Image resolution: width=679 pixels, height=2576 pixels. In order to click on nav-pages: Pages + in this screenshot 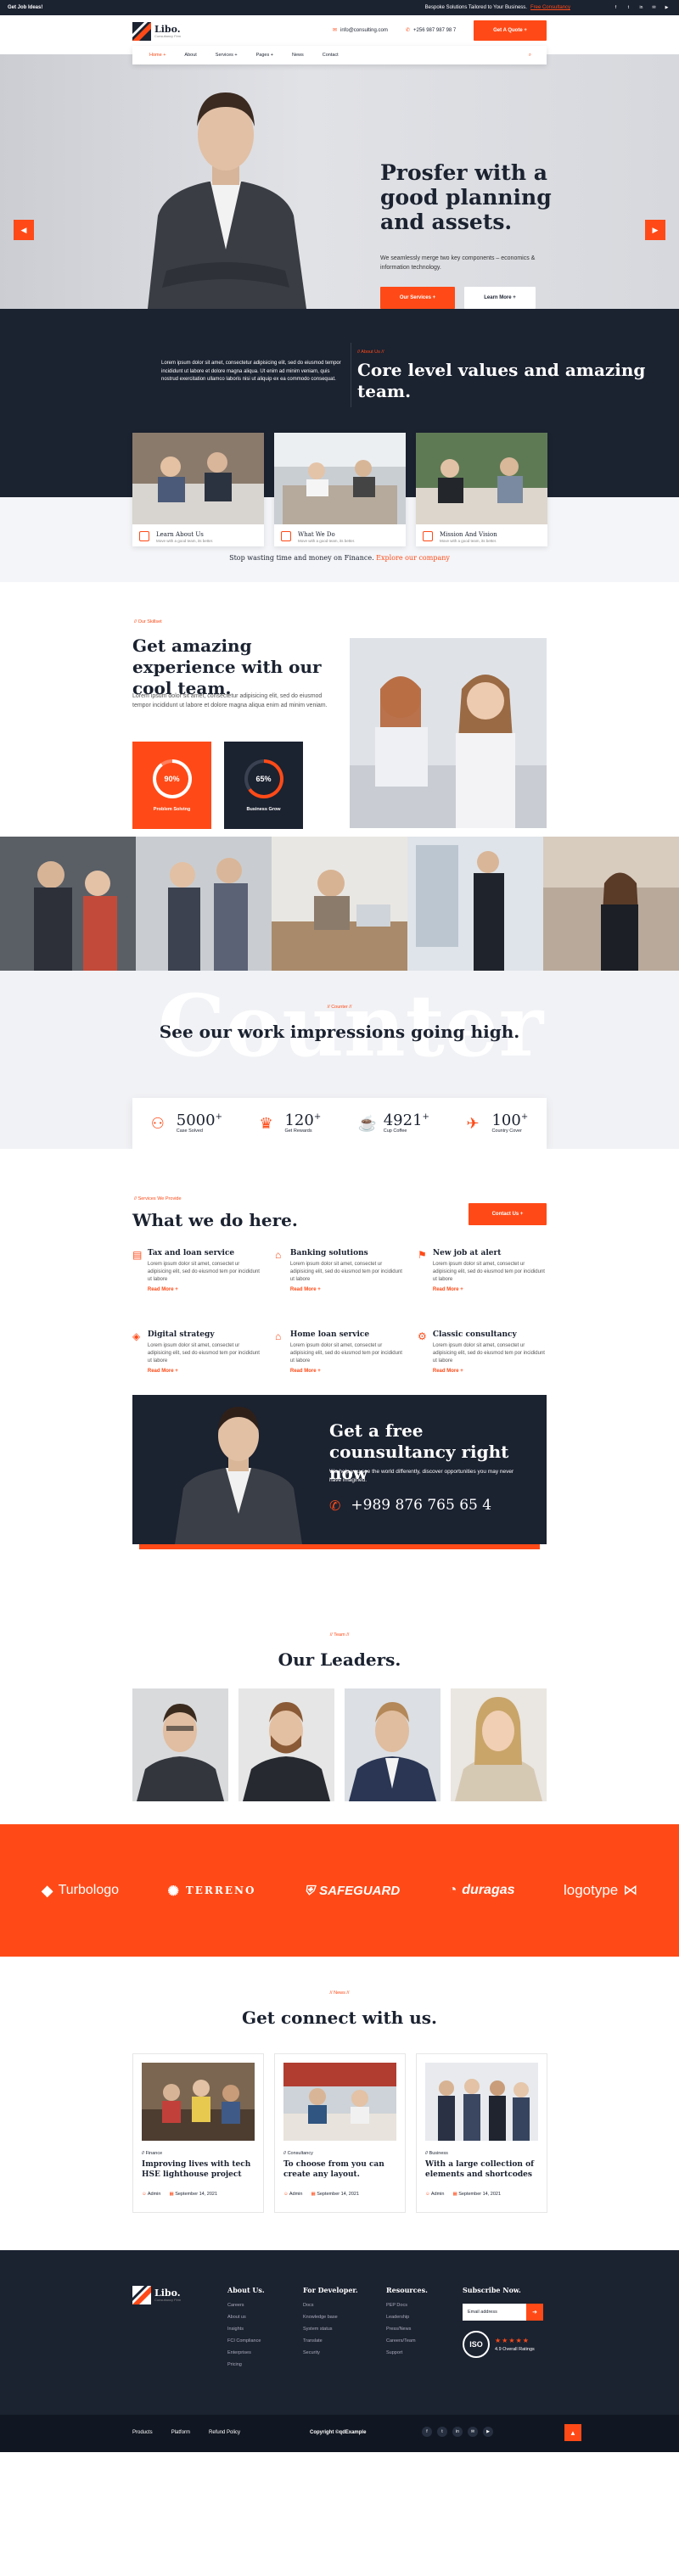, I will do `click(264, 56)`.